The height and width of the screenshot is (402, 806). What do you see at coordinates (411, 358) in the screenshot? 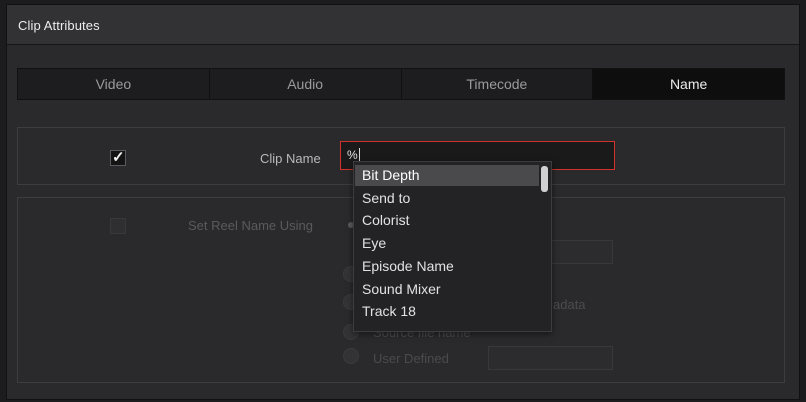
I see `reel-option-user-label: User Defined` at bounding box center [411, 358].